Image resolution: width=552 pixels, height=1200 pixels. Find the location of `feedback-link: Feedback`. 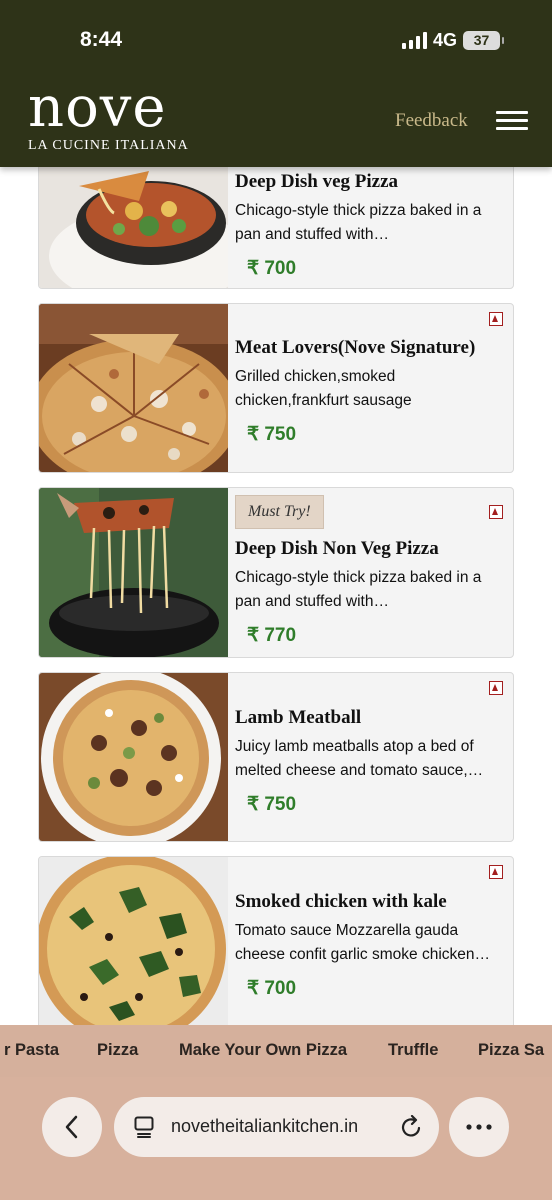

feedback-link: Feedback is located at coordinates (431, 121).